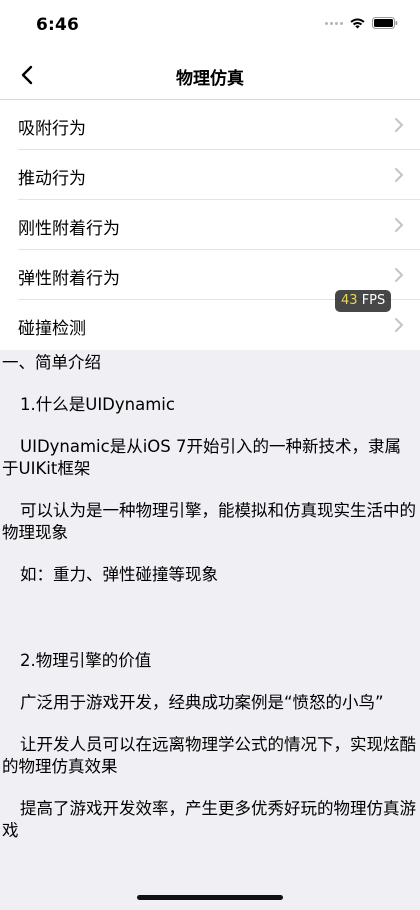  Describe the element at coordinates (210, 79) in the screenshot. I see `page-title: 物理仿真` at that location.